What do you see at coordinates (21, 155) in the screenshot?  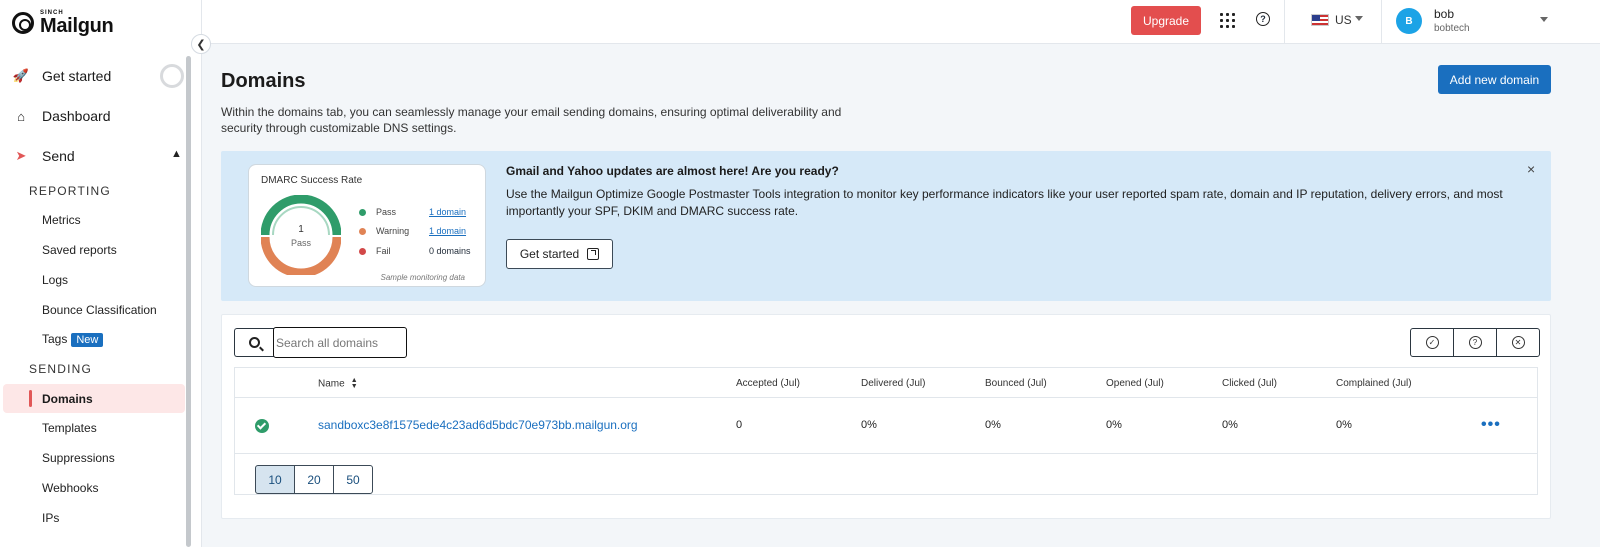 I see `send-icon: ➤` at bounding box center [21, 155].